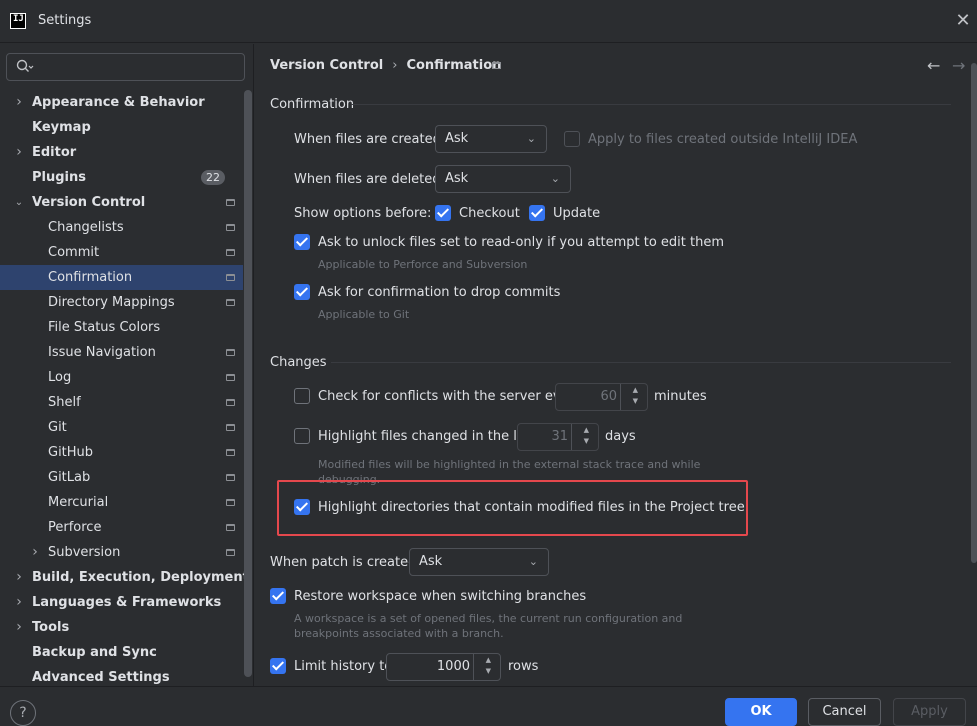  What do you see at coordinates (86, 227) in the screenshot?
I see `sidebar-item-label: Changelists` at bounding box center [86, 227].